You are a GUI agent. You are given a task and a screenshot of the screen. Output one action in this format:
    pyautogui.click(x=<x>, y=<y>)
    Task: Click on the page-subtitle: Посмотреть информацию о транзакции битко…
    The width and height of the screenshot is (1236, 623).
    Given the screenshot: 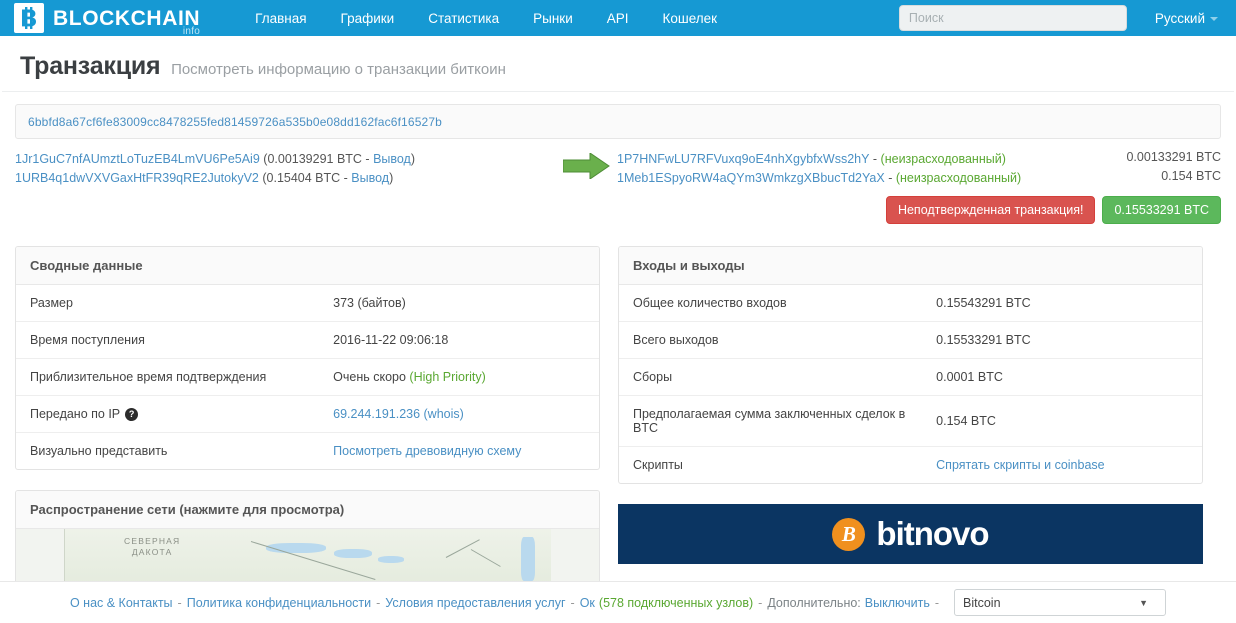 What is the action you would take?
    pyautogui.click(x=338, y=69)
    